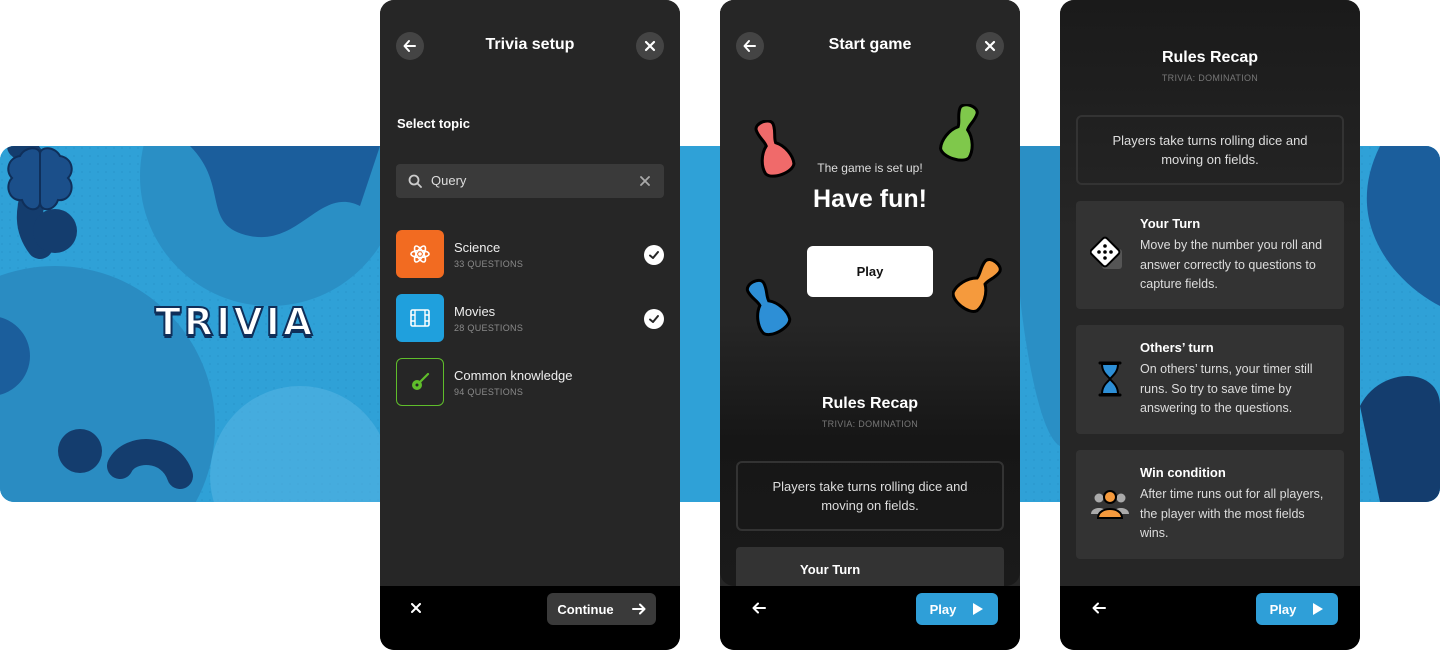 Image resolution: width=1440 pixels, height=650 pixels. What do you see at coordinates (477, 247) in the screenshot?
I see `topic-name: Science` at bounding box center [477, 247].